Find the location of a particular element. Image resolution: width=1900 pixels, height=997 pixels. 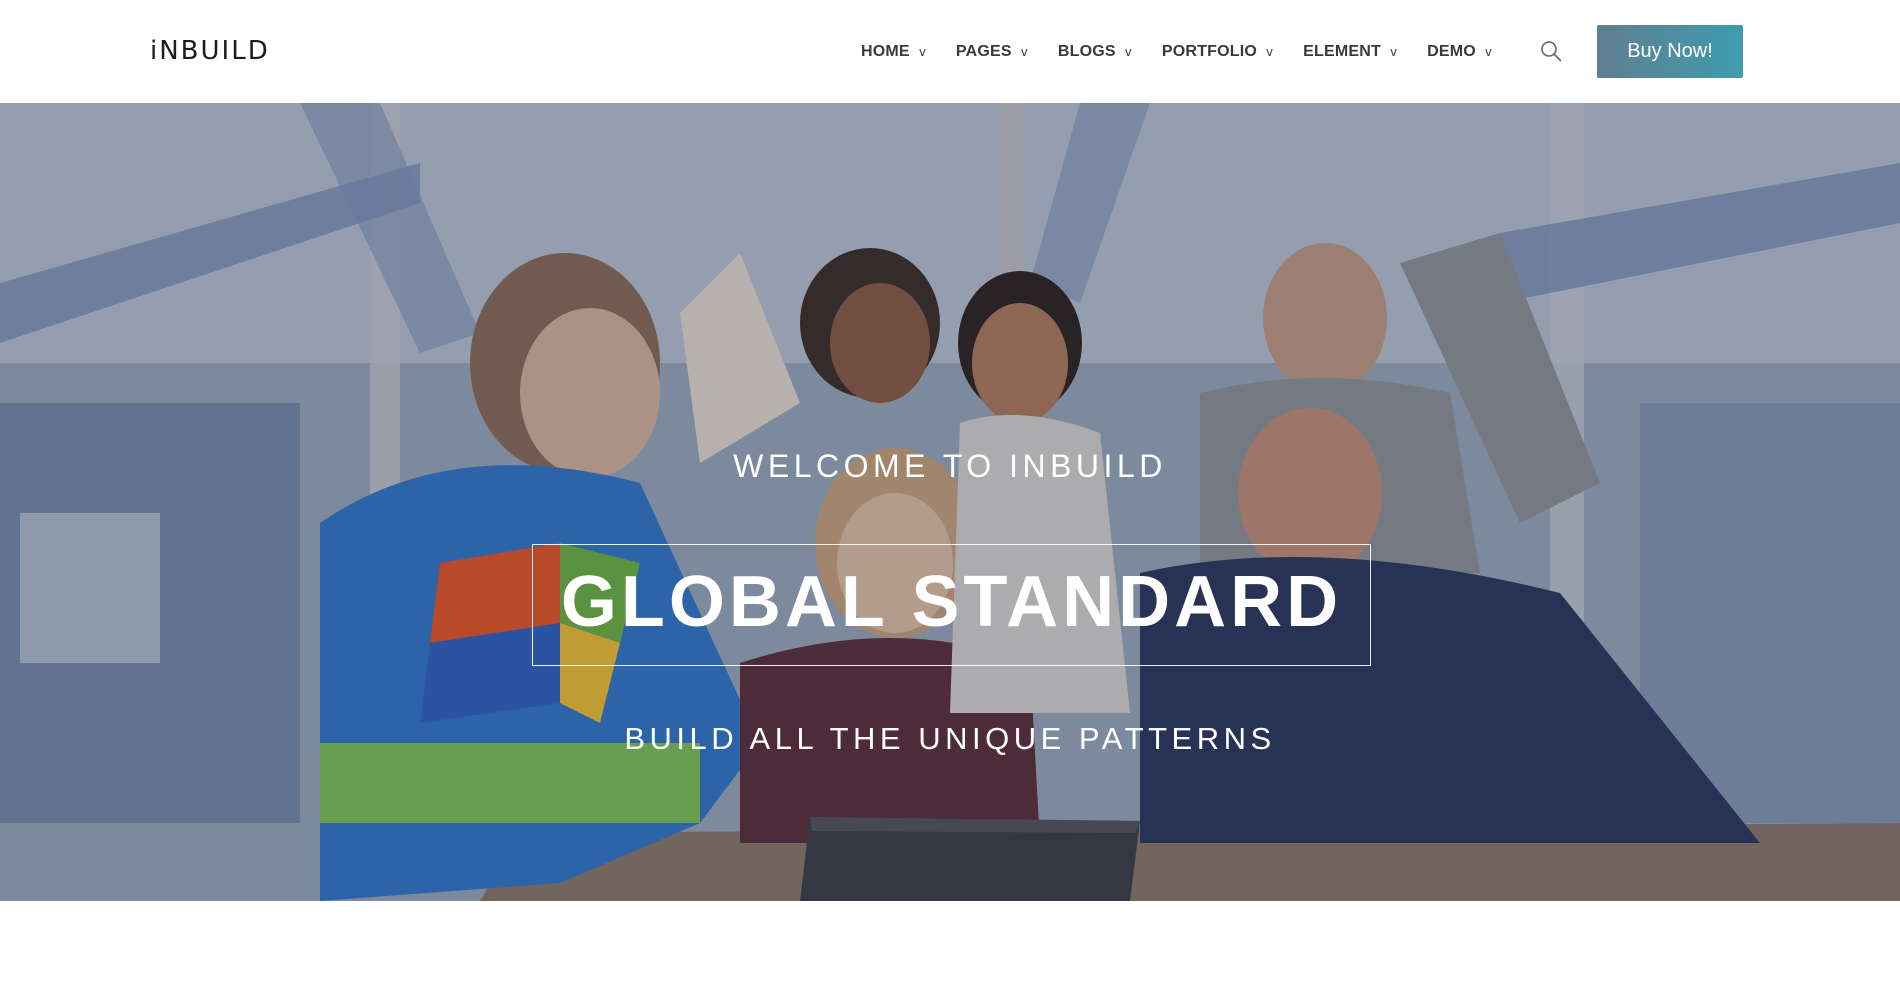

nav-item-element: ELEMENT v is located at coordinates (1350, 52).